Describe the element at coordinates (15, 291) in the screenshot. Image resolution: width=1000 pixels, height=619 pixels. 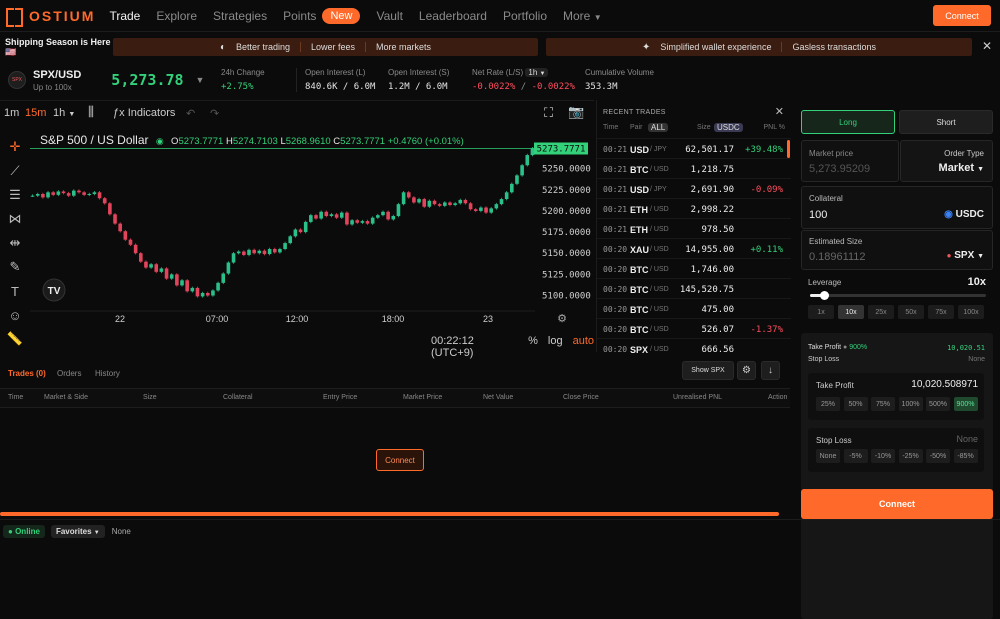
I see `text-tool-icon: T` at that location.